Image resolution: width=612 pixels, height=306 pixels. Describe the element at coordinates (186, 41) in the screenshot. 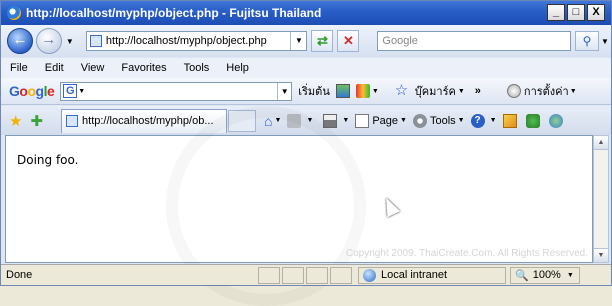

I see `address-value: http://localhost/myphp/object.php` at that location.